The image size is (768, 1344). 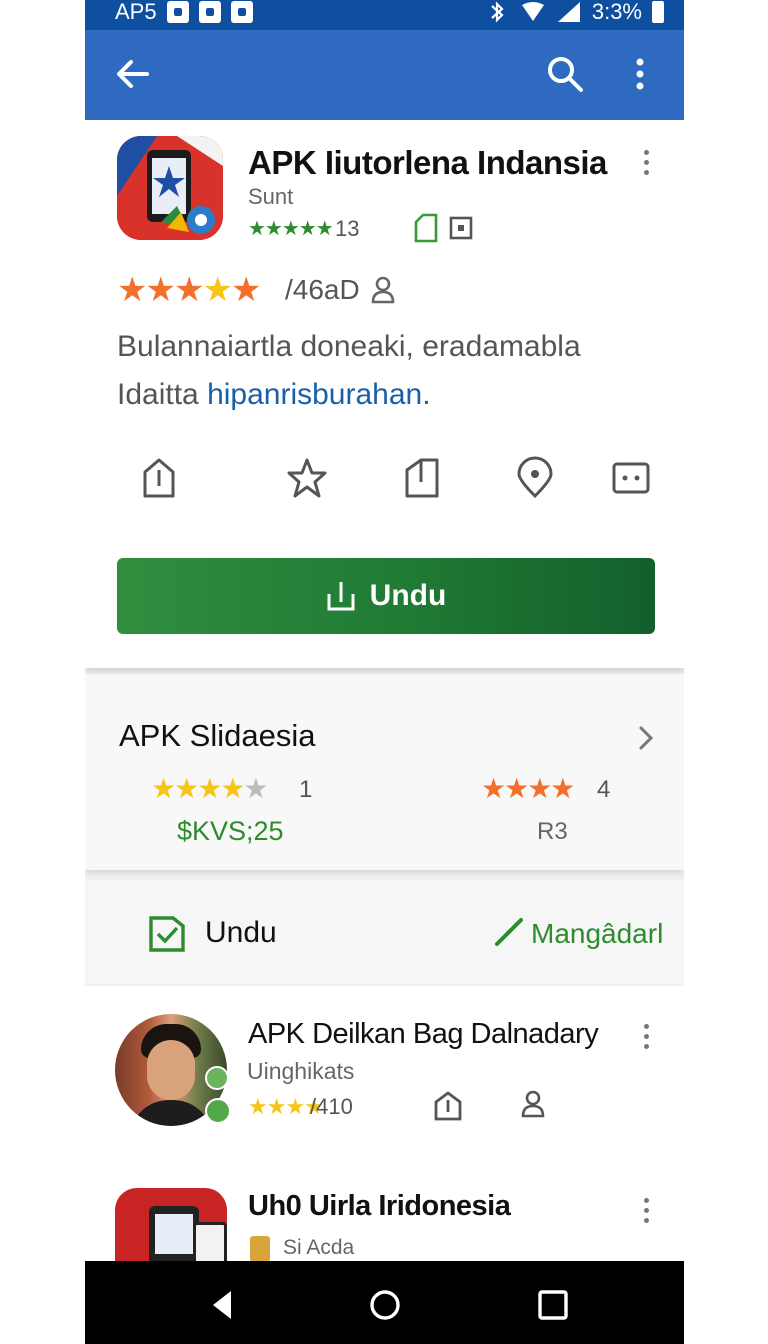 What do you see at coordinates (270, 197) in the screenshot?
I see `developer-name: Sunt` at bounding box center [270, 197].